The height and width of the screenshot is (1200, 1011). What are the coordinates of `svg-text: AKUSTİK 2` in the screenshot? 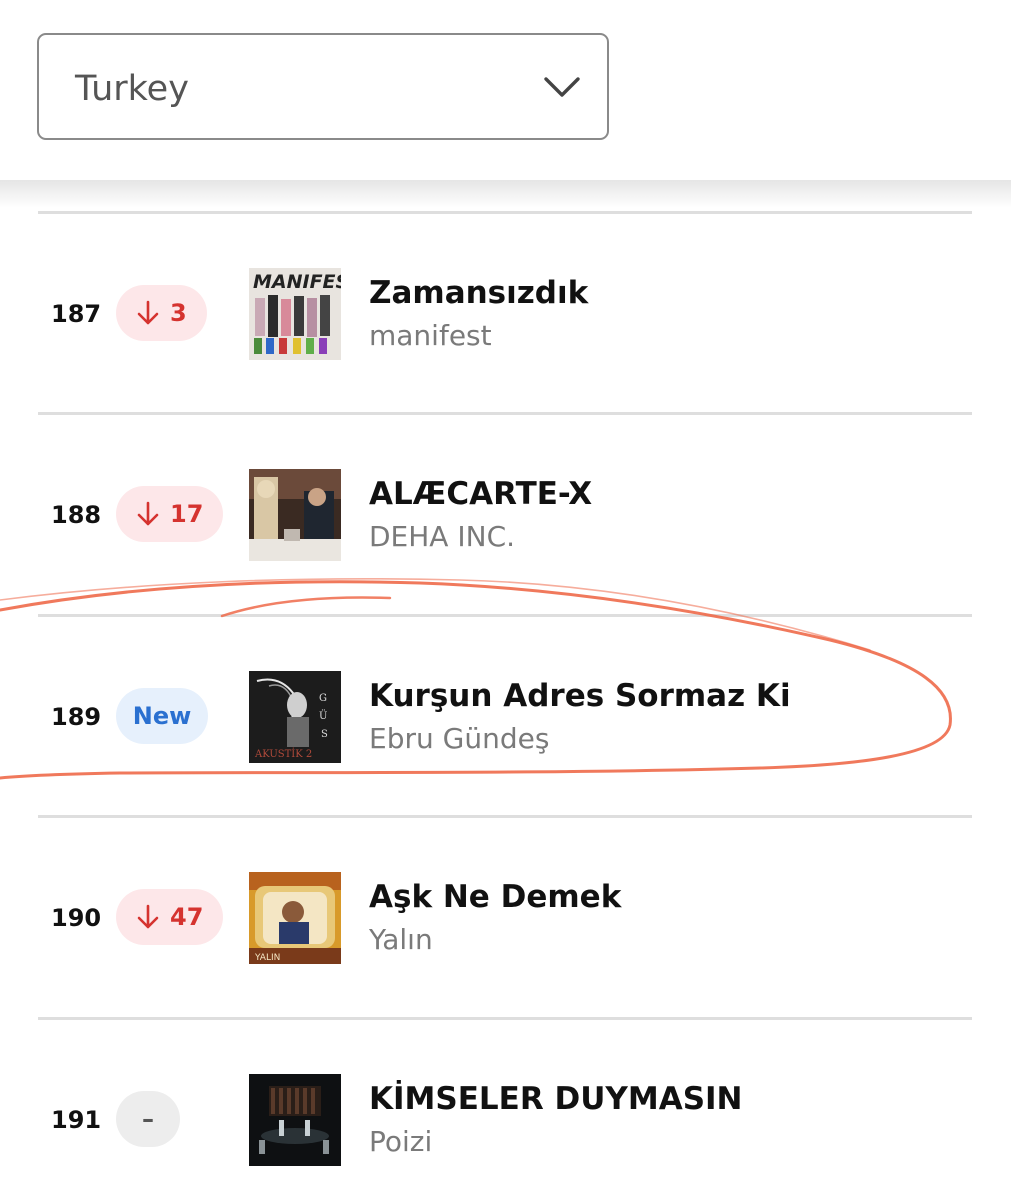 It's located at (283, 754).